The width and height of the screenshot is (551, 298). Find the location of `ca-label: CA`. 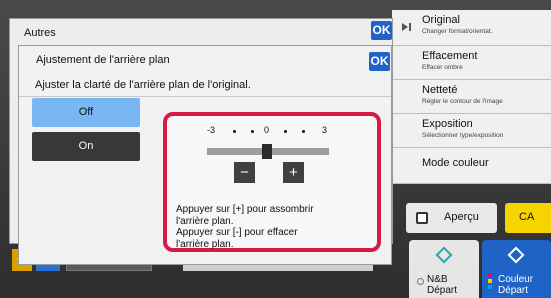

ca-label: CA is located at coordinates (527, 217).